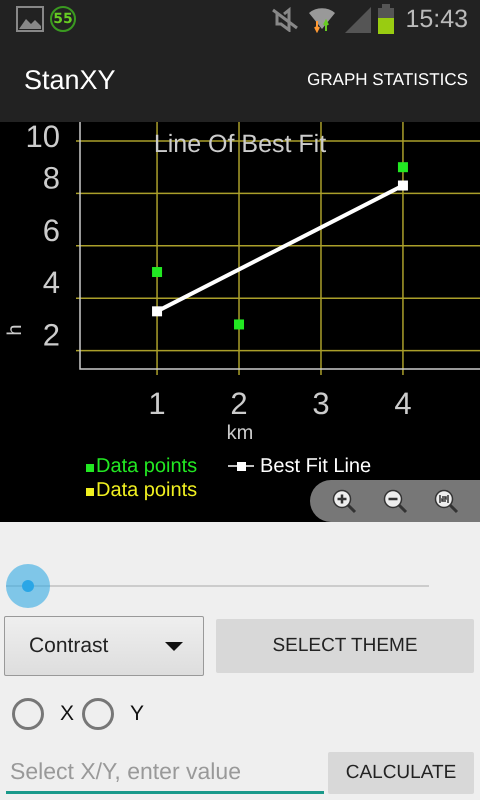  I want to click on theme-dropdown: Contrast, so click(104, 646).